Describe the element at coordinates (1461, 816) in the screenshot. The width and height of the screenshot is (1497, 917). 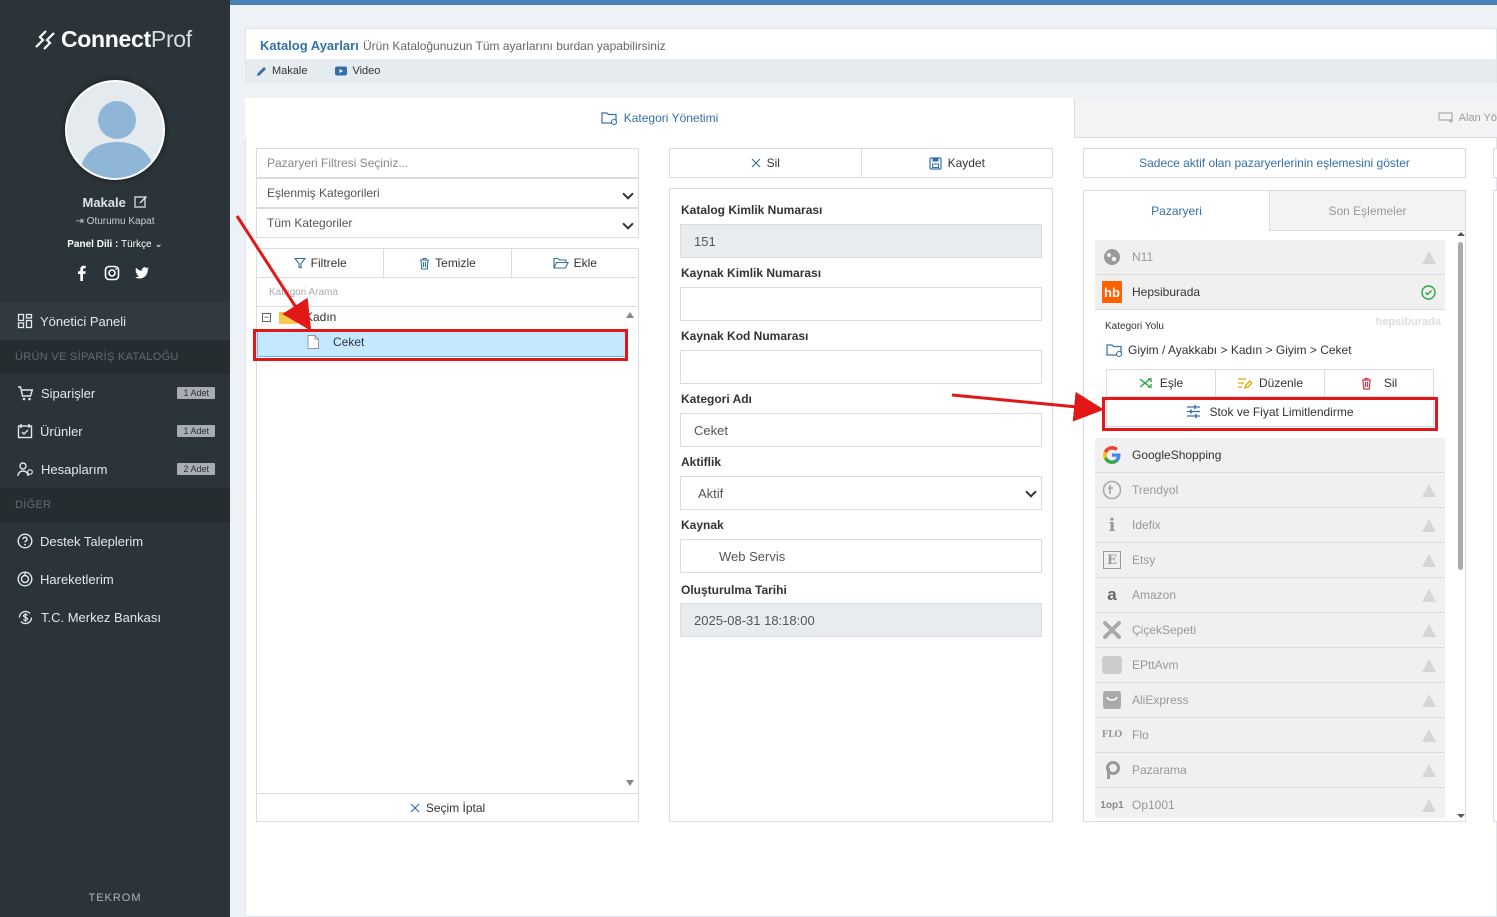
I see `scroll-down-arrow` at that location.